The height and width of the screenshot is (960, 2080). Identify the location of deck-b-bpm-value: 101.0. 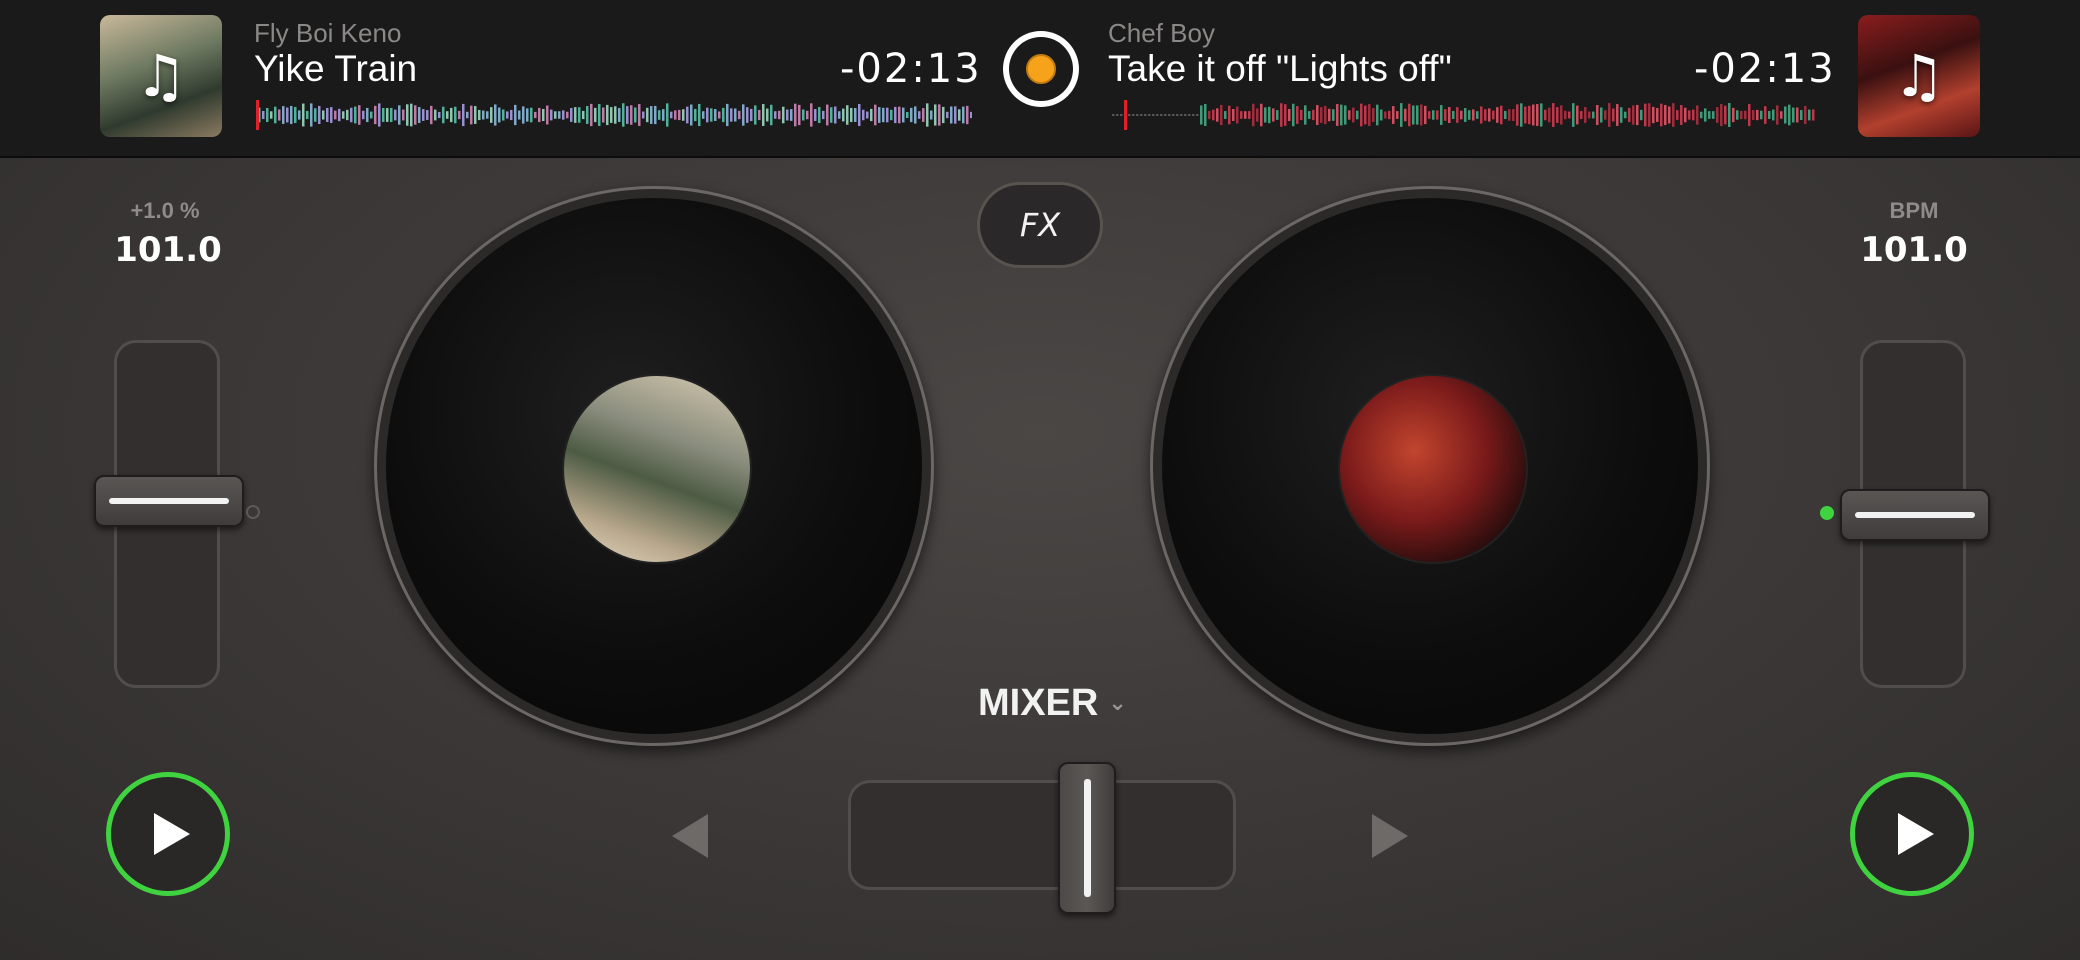
(1914, 250).